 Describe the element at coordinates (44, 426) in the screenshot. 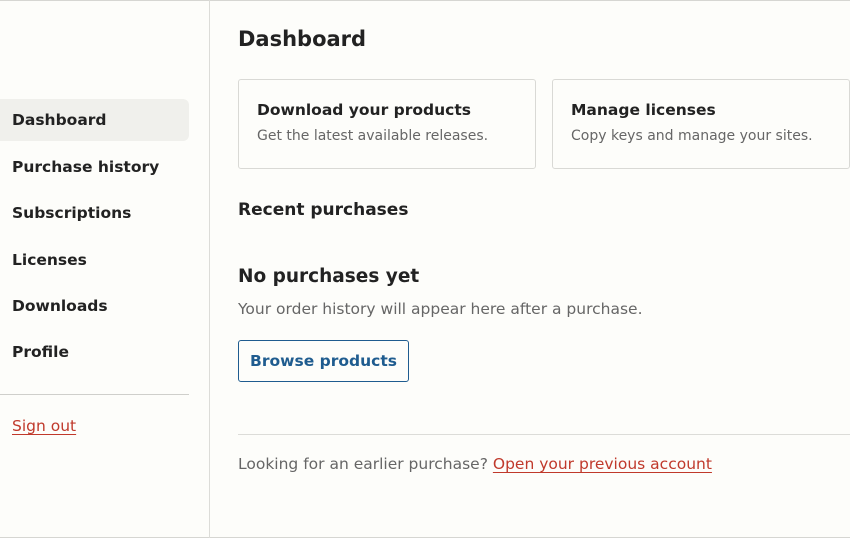

I see `sign-out-link: Sign out` at that location.